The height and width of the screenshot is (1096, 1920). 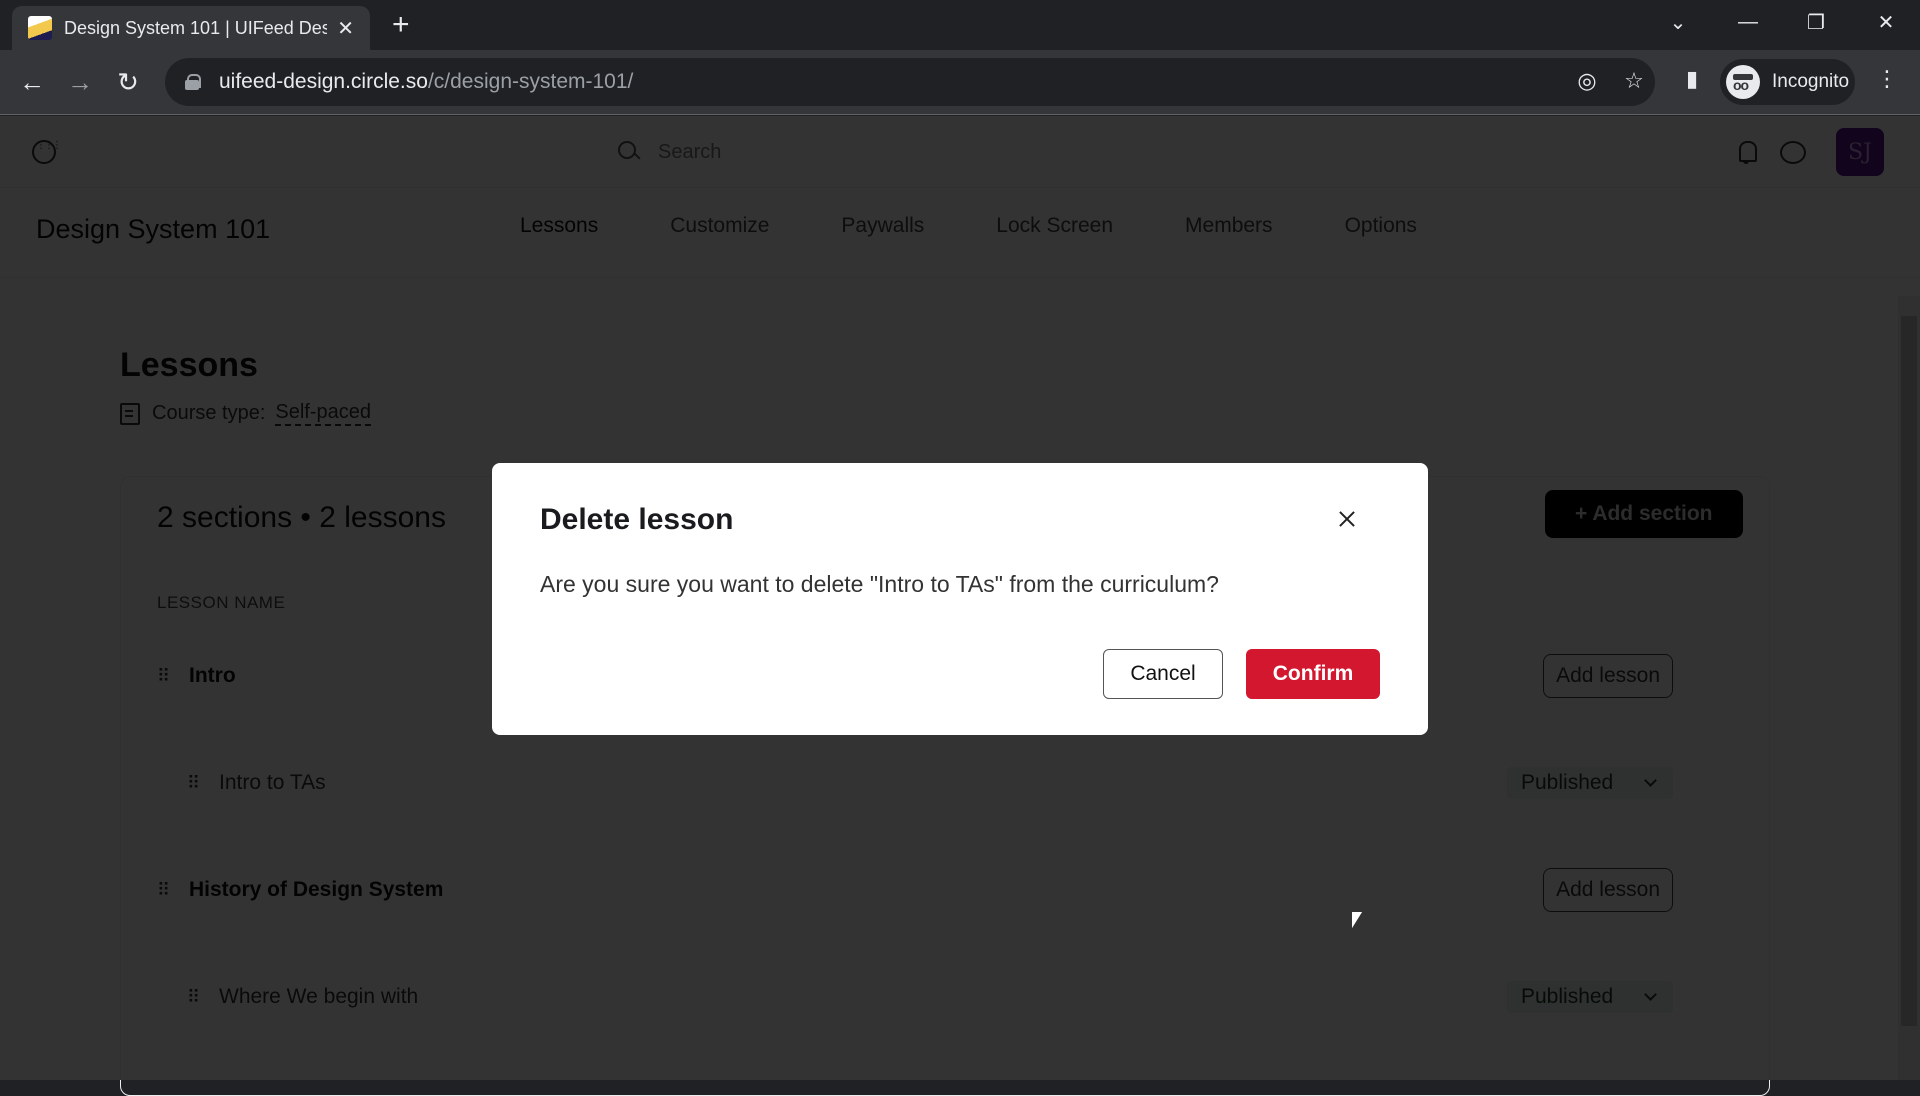 I want to click on new-tab-button: +, so click(x=401, y=25).